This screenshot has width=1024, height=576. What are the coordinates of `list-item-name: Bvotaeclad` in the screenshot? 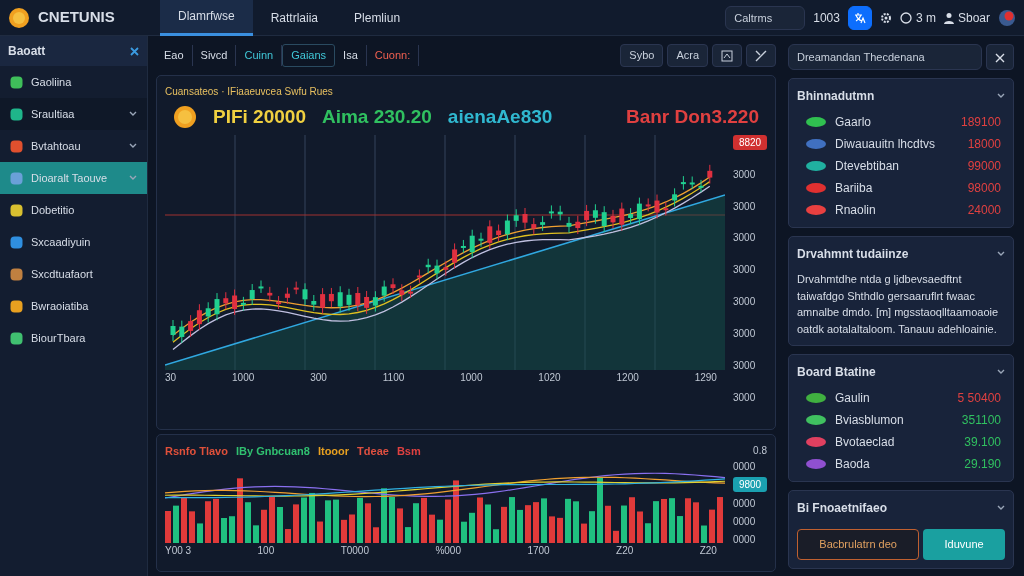 It's located at (865, 442).